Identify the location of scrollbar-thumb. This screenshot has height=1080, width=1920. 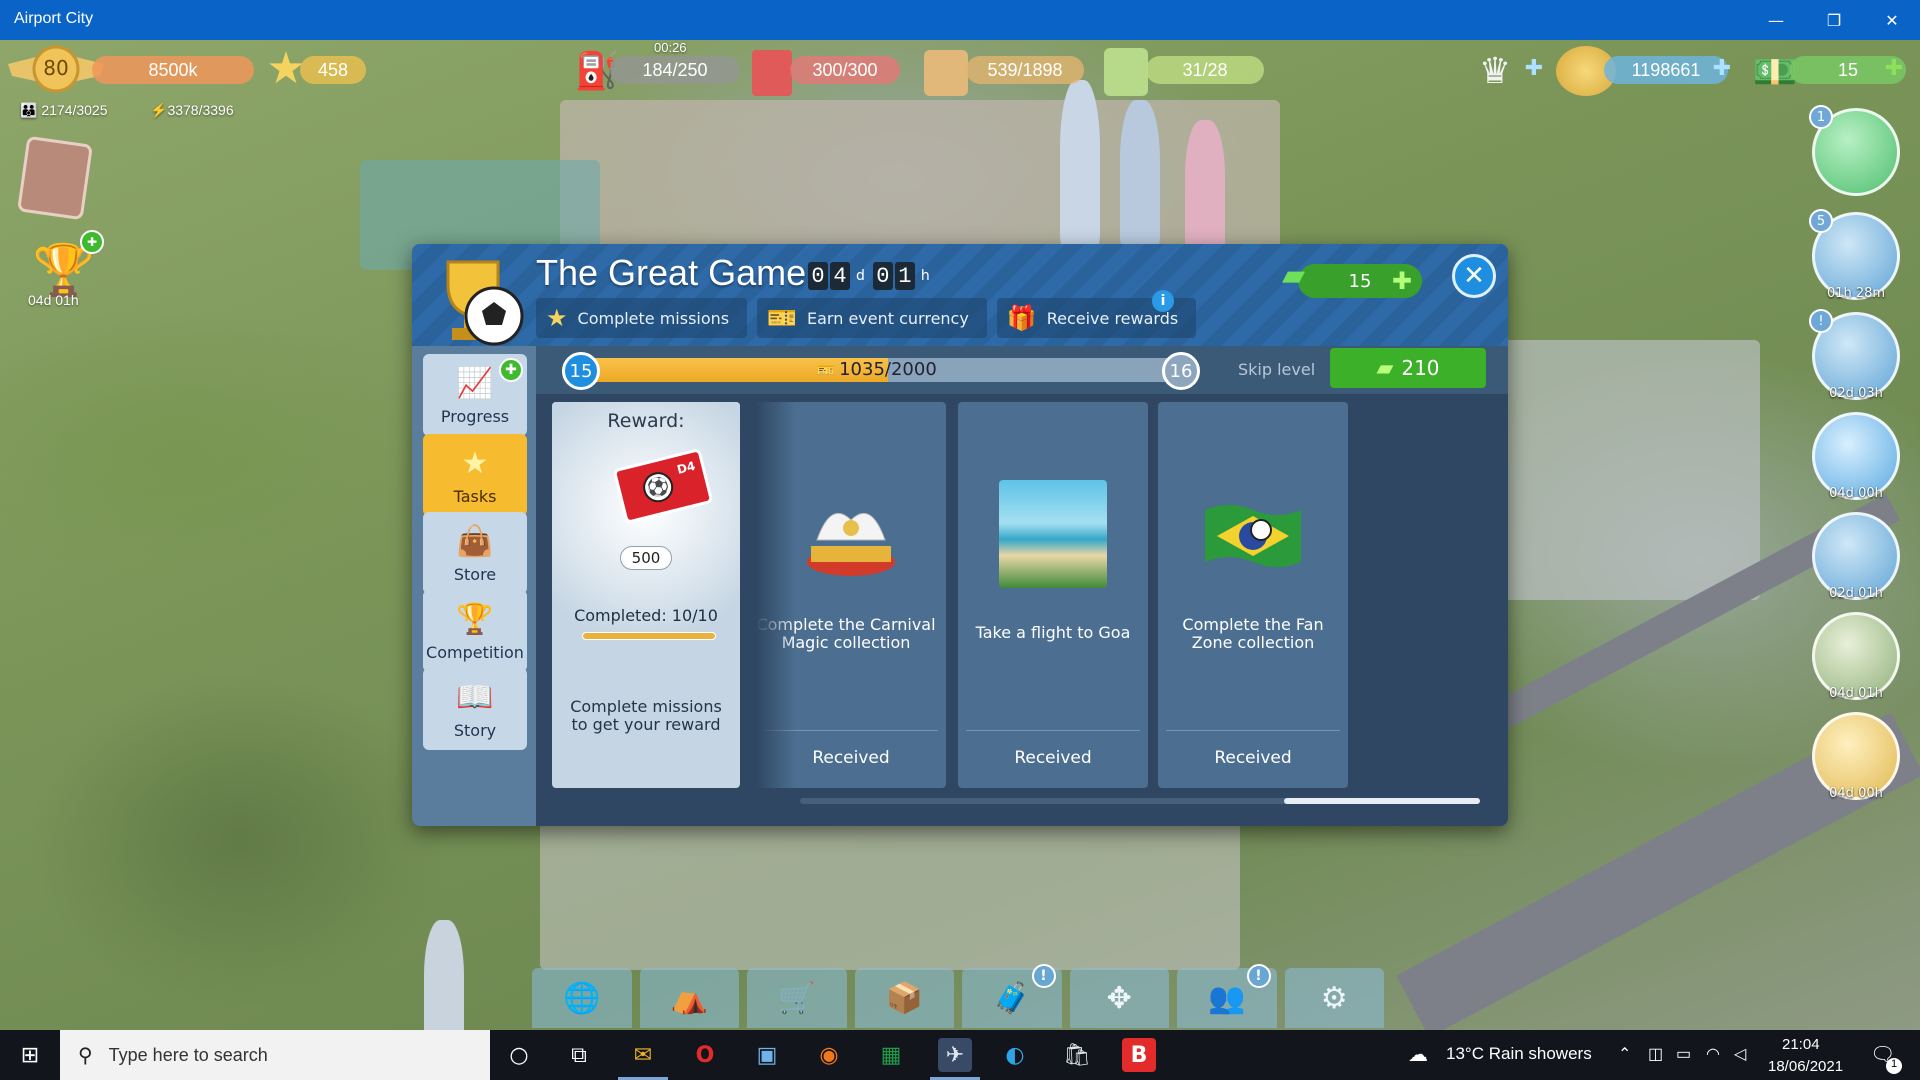
(1382, 801).